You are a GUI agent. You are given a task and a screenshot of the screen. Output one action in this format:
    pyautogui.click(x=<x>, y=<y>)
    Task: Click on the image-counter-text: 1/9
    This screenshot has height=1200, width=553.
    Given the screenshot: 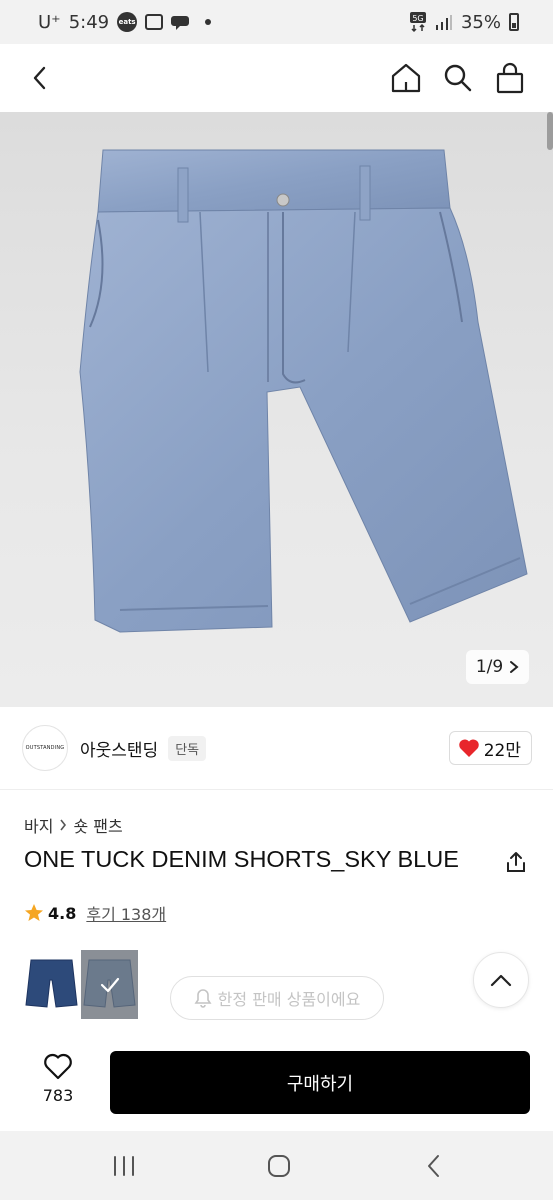 What is the action you would take?
    pyautogui.click(x=489, y=667)
    